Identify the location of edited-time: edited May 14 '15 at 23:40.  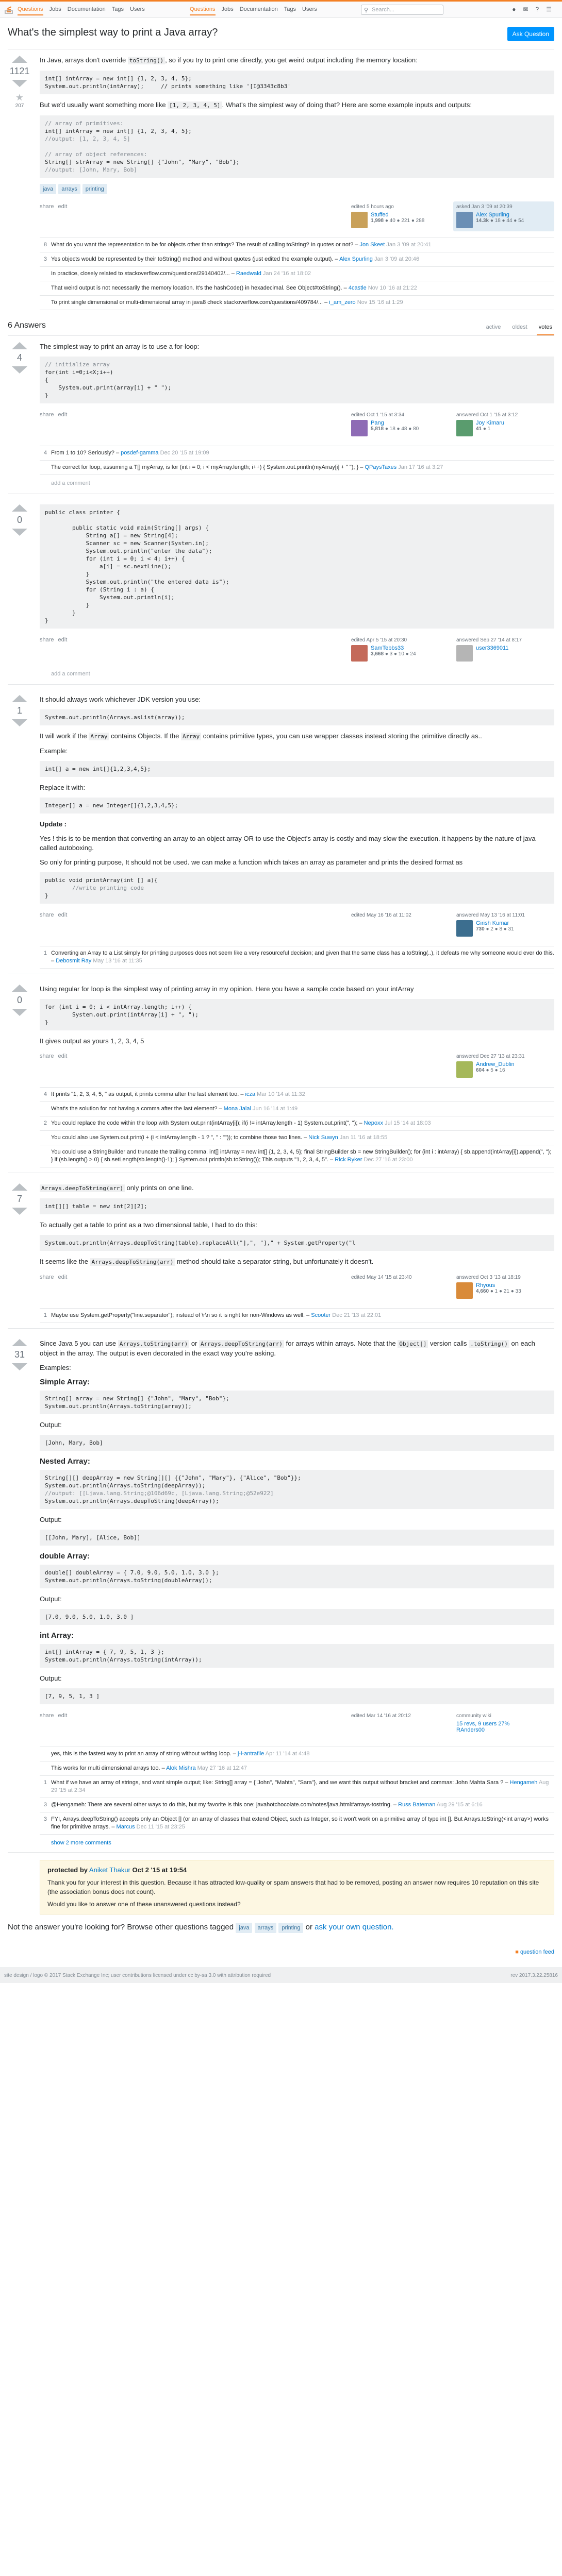
(398, 1277).